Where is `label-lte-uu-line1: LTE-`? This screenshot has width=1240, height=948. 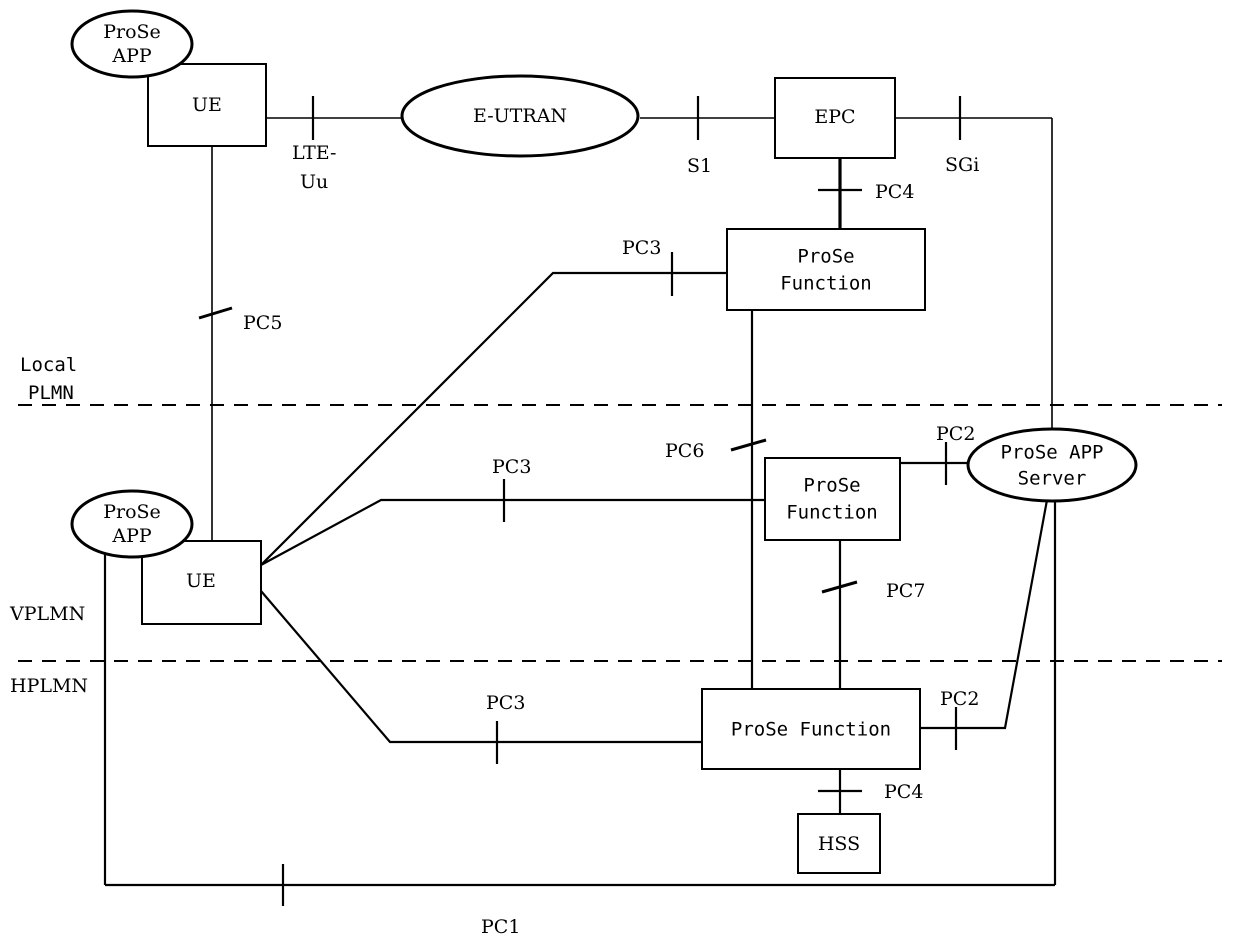
label-lte-uu-line1: LTE- is located at coordinates (314, 153).